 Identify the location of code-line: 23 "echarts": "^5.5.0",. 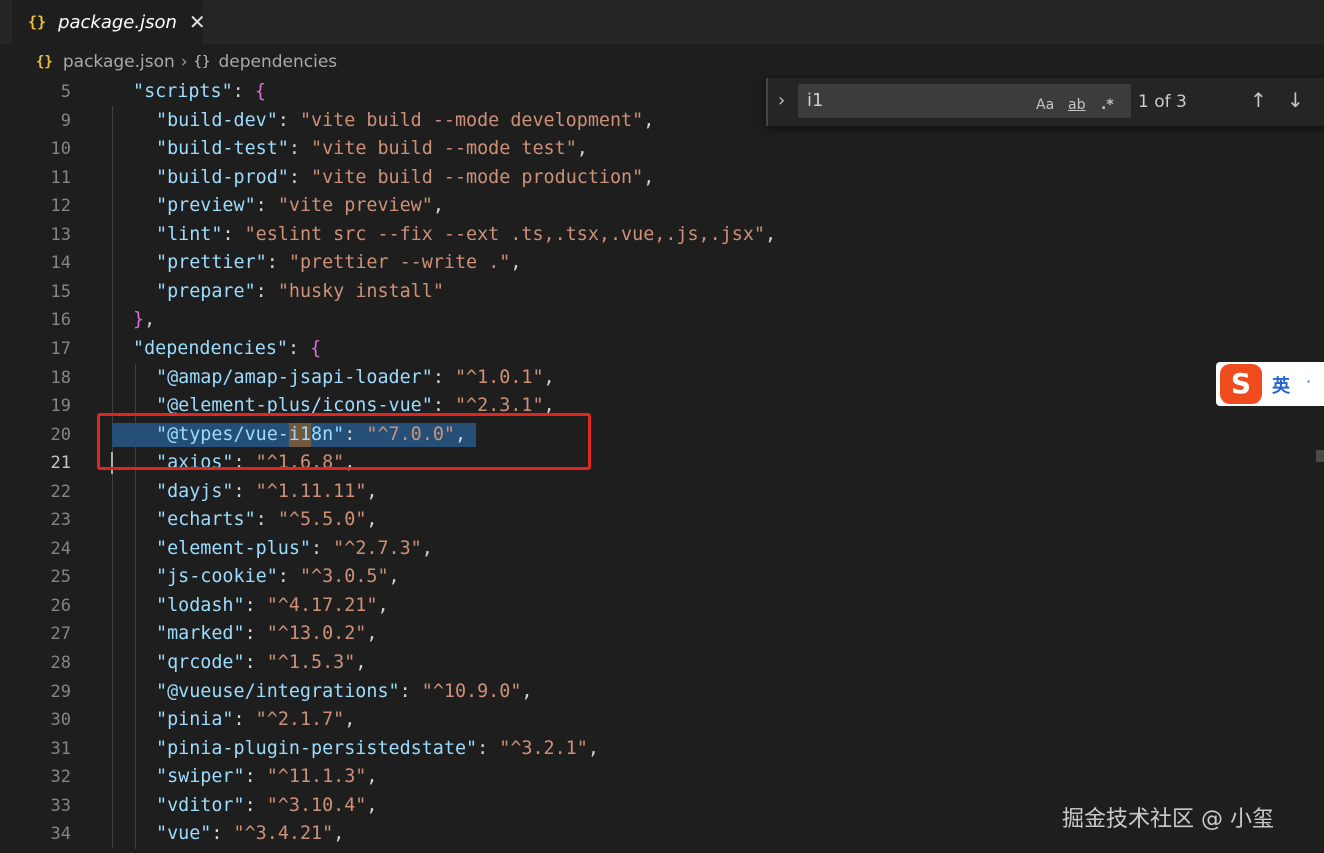
(662, 520).